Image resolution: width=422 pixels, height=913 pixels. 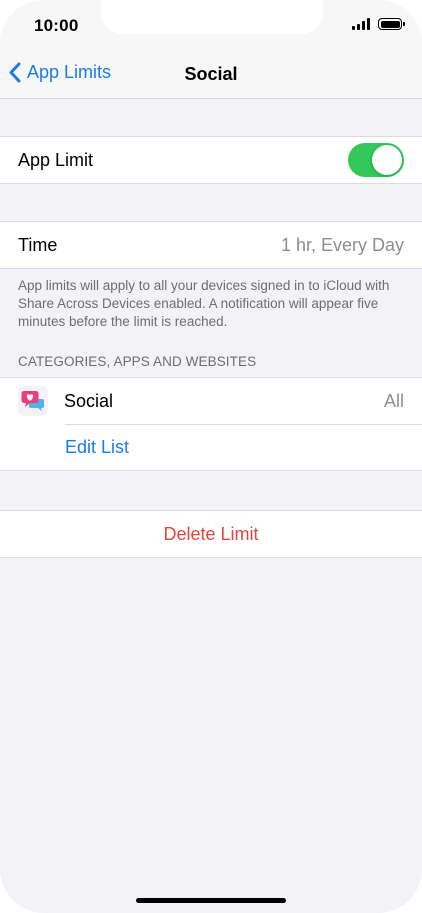 What do you see at coordinates (211, 74) in the screenshot?
I see `page-title: Social` at bounding box center [211, 74].